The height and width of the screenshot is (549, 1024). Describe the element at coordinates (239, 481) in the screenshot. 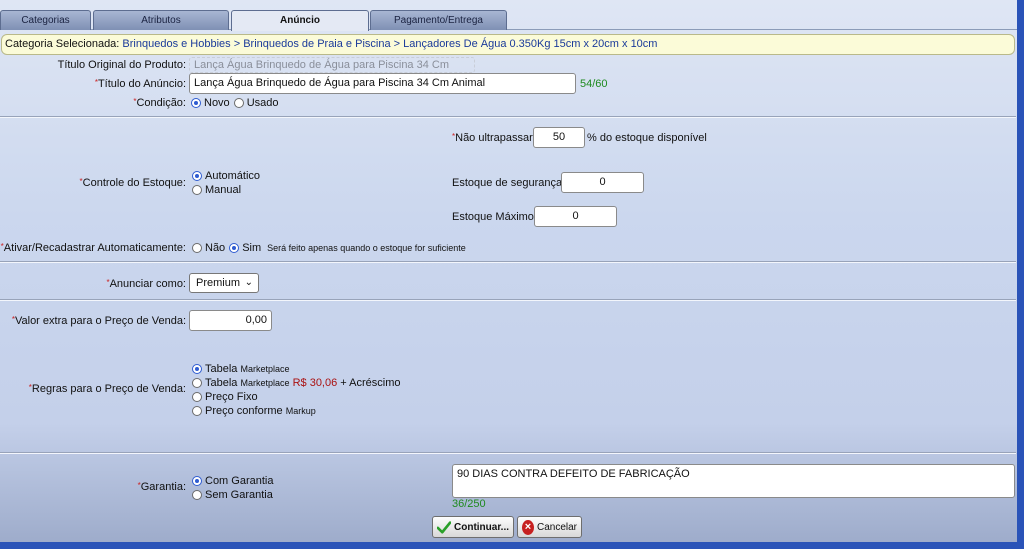

I see `warranty-with-label: Com Garantia` at that location.